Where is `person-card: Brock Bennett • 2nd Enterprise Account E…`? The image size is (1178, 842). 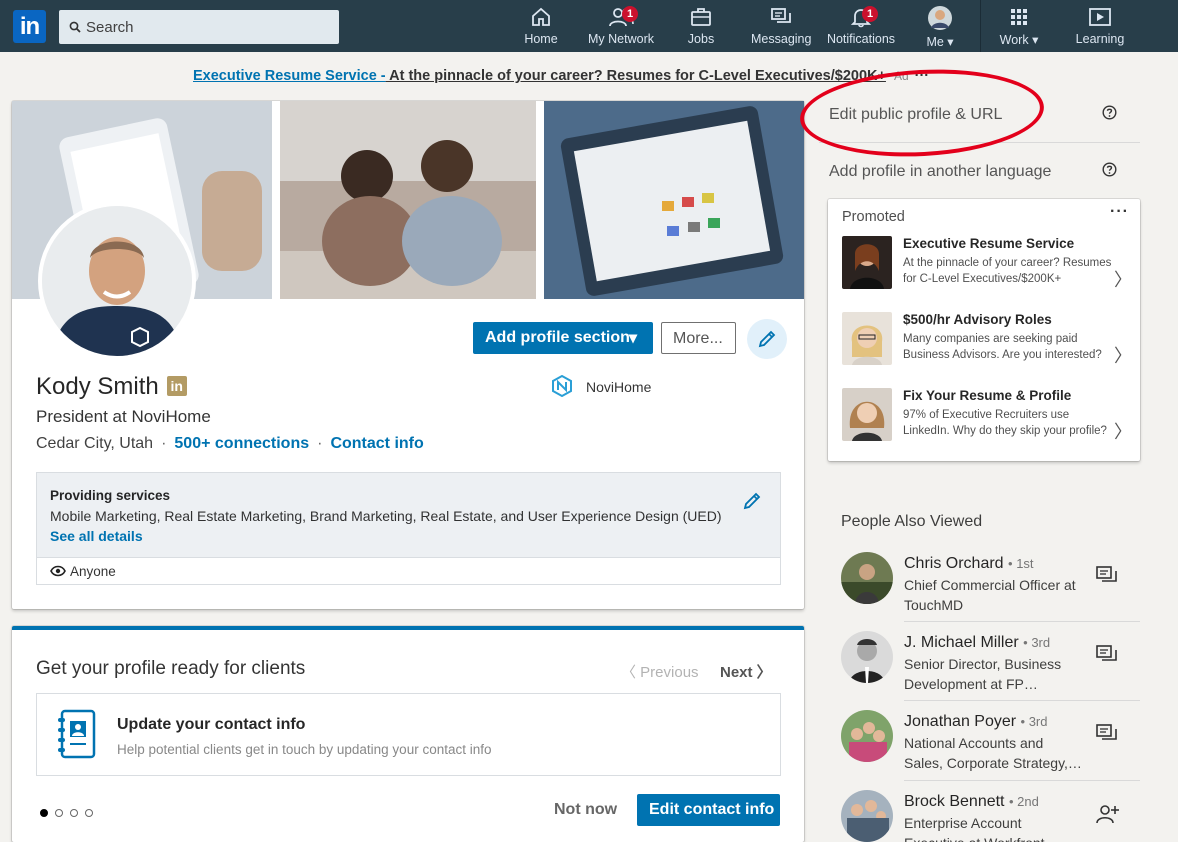 person-card: Brock Bennett • 2nd Enterprise Account E… is located at coordinates (991, 816).